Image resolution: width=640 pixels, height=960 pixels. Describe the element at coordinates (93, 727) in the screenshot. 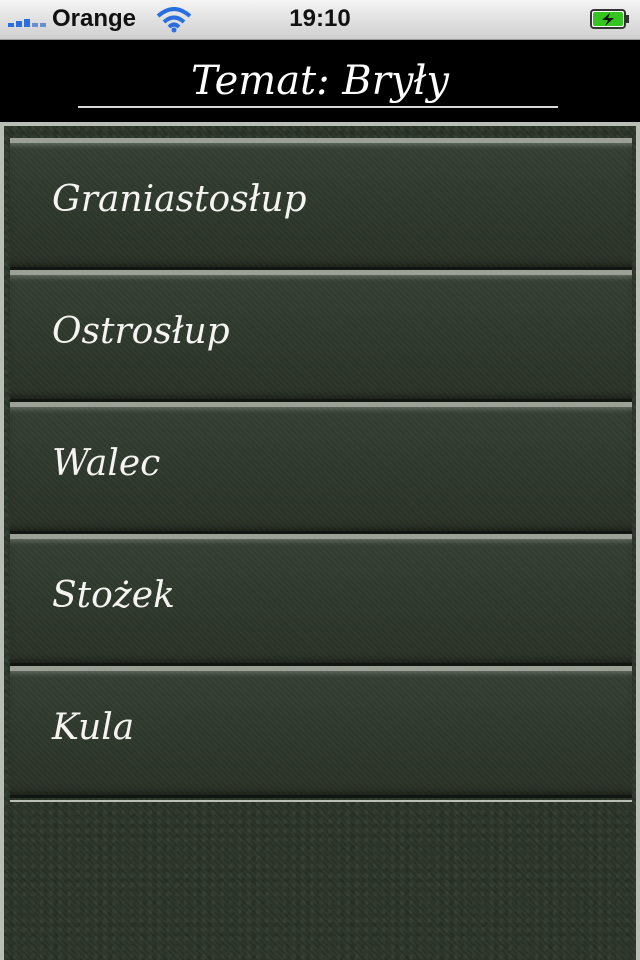

I see `menu-item-label: Kula` at that location.